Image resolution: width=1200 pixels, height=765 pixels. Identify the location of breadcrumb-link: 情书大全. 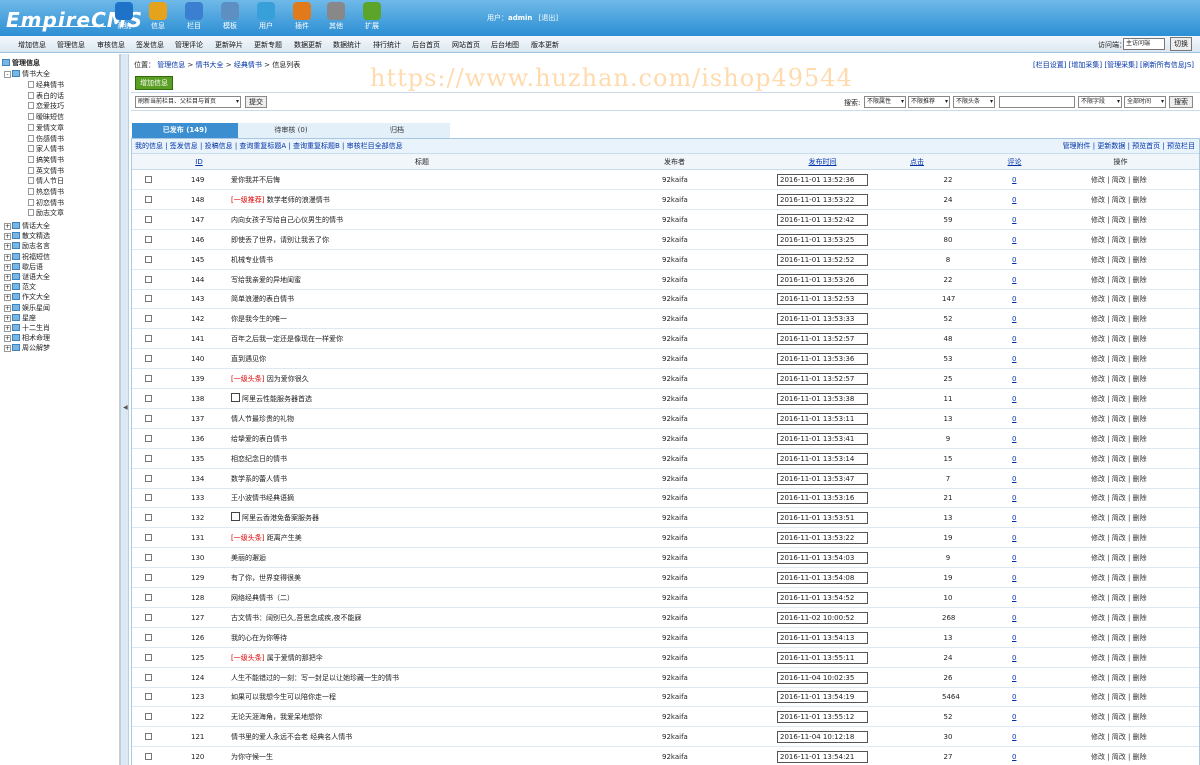
(210, 65).